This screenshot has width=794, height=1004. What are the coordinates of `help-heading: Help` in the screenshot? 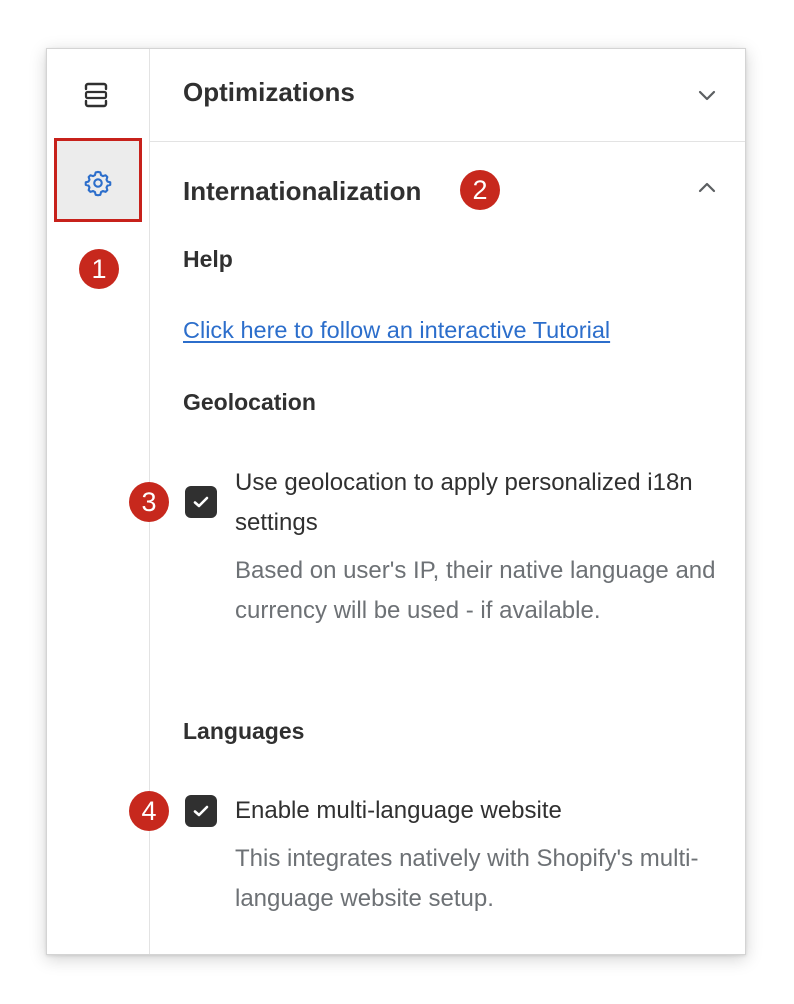 It's located at (208, 259).